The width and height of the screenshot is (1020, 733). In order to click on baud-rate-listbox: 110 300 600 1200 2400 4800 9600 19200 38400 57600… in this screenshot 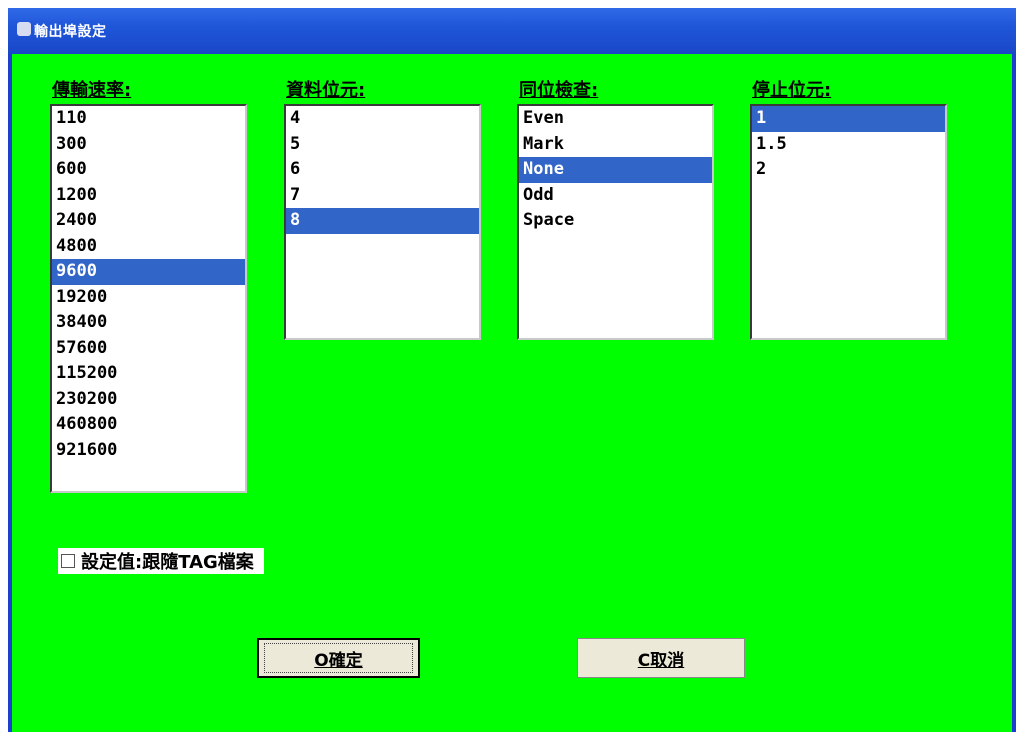, I will do `click(148, 298)`.